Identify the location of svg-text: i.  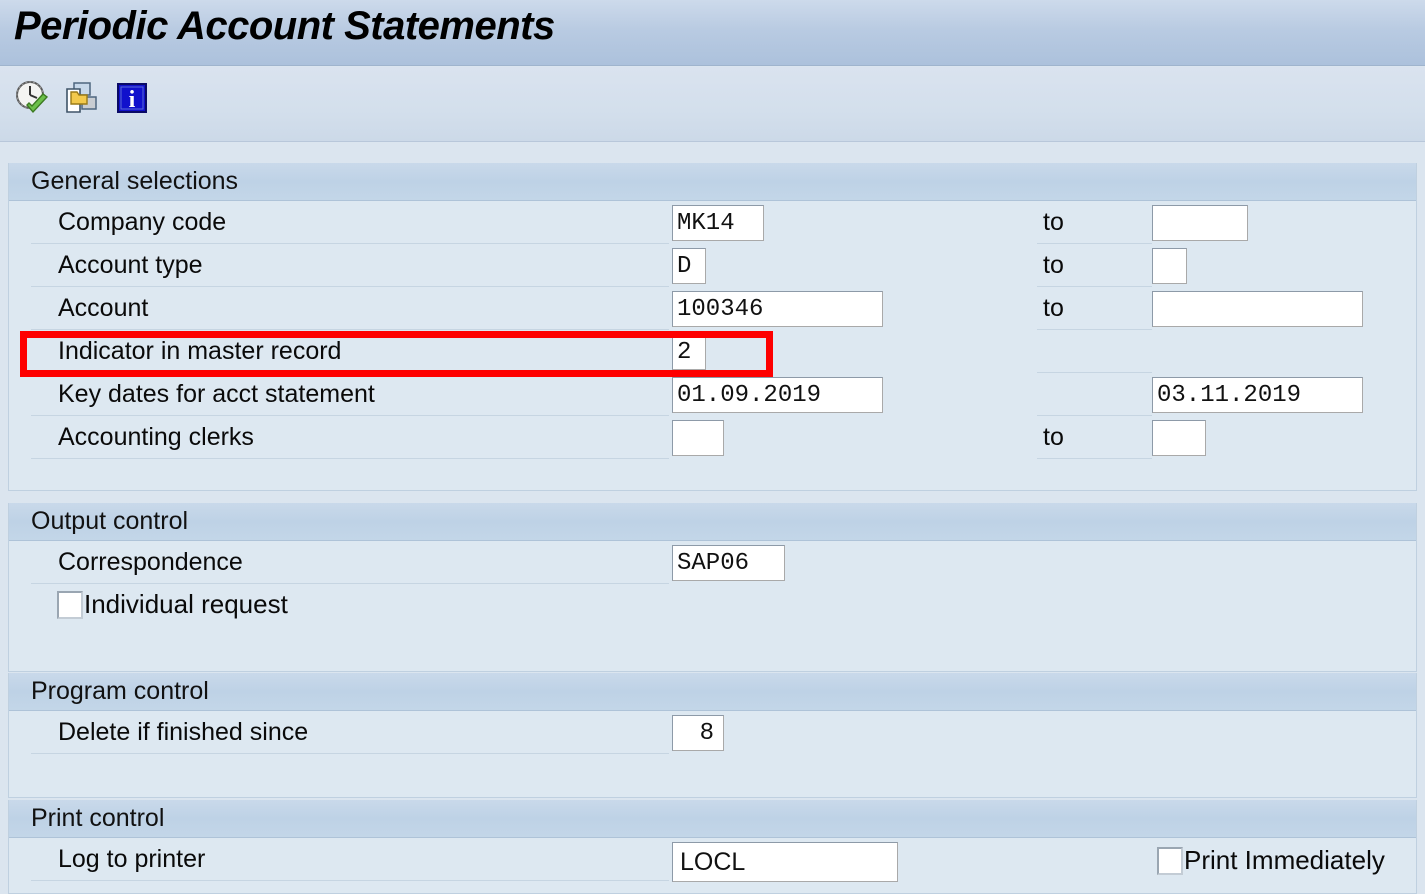
(132, 100).